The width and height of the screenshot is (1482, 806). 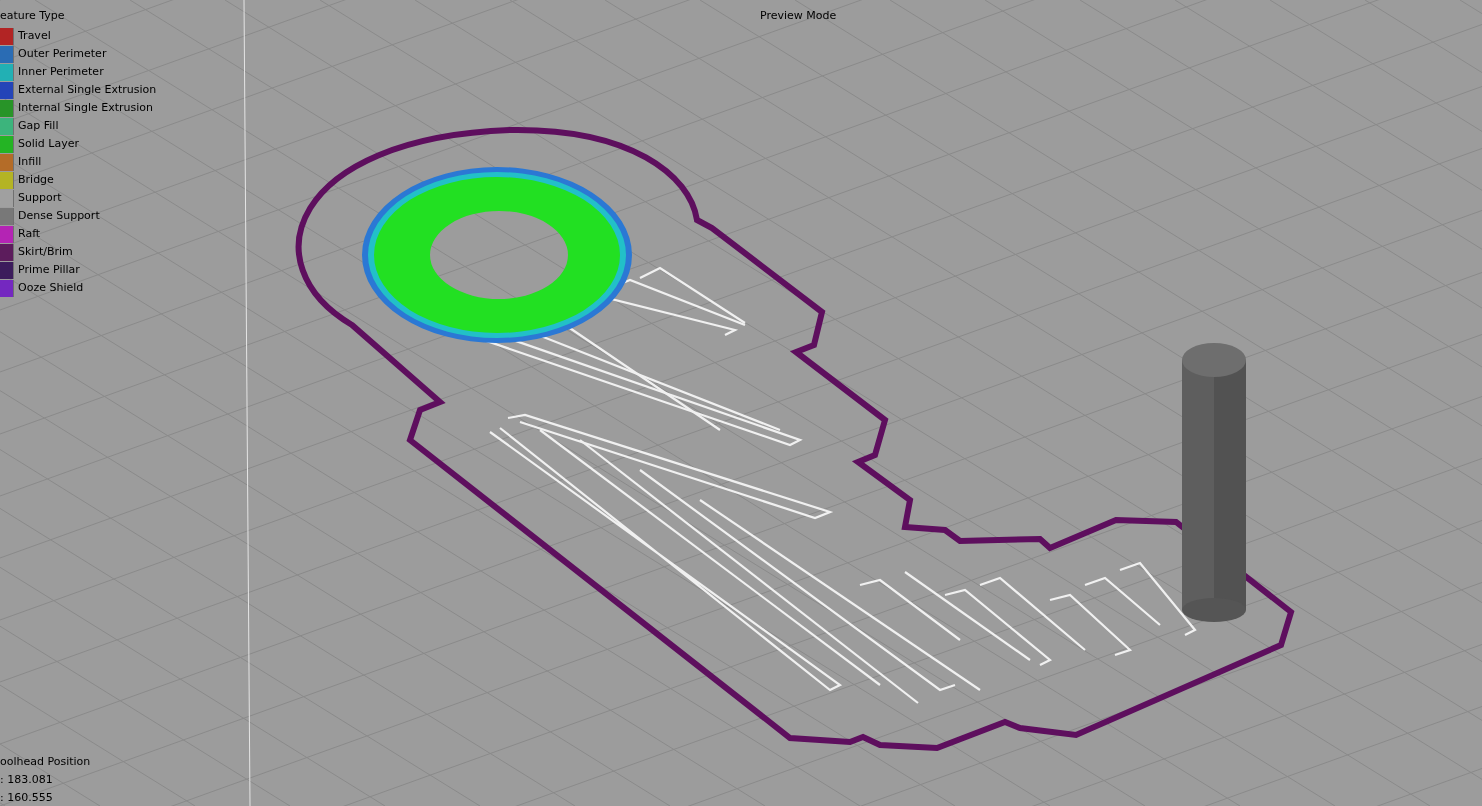 I want to click on legend-label: Dense Support, so click(x=59, y=216).